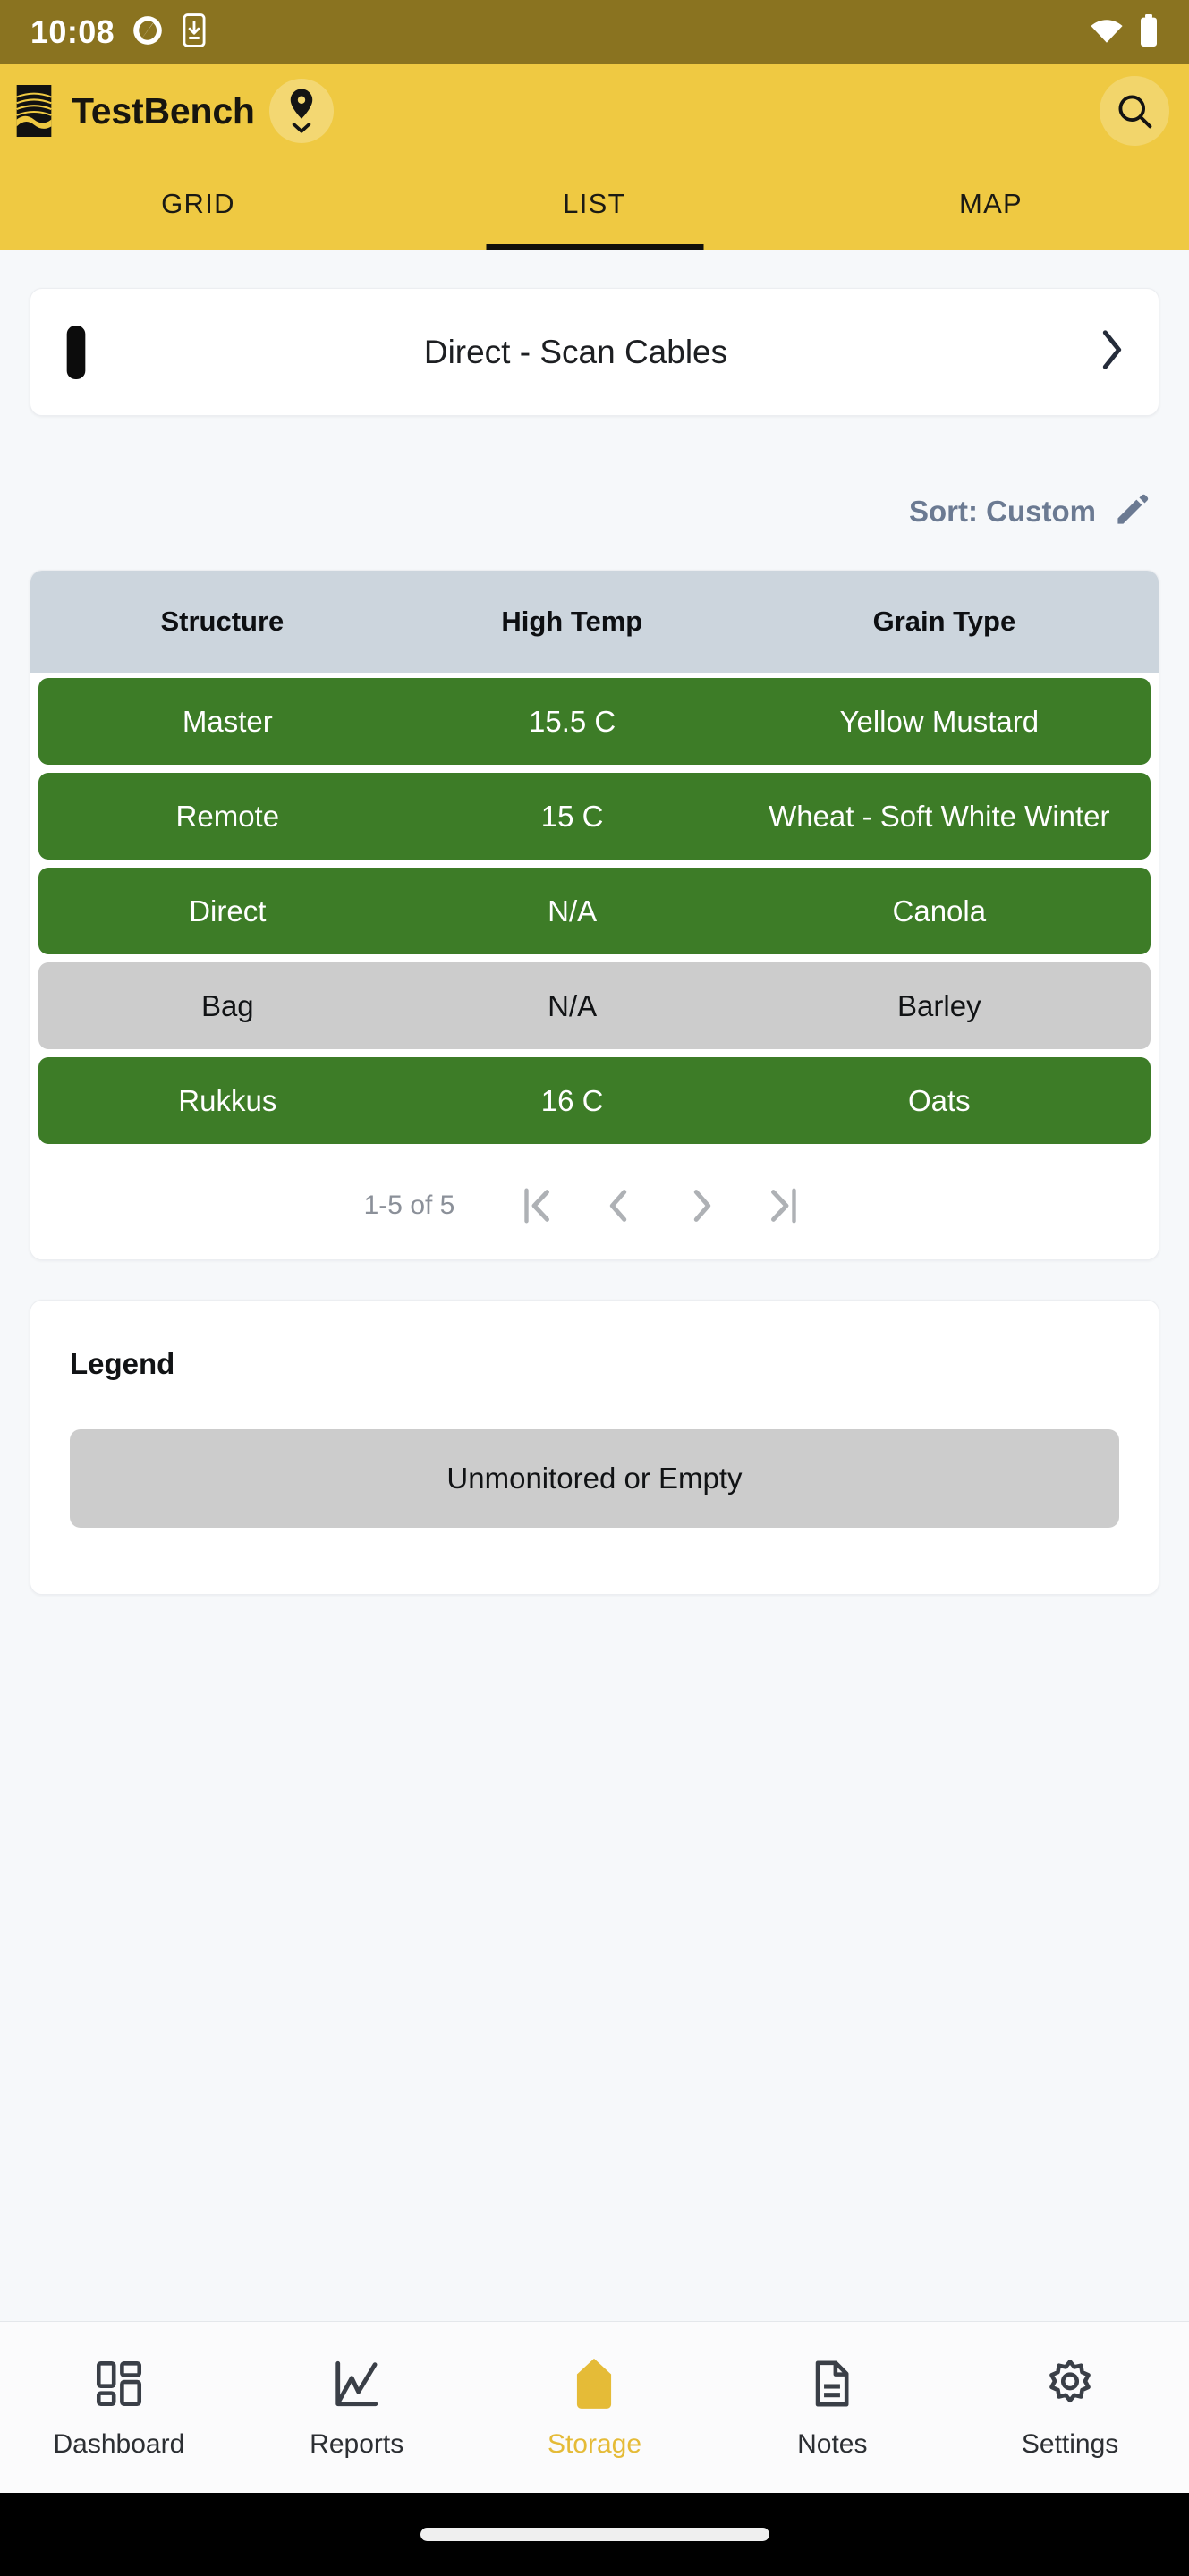  Describe the element at coordinates (163, 110) in the screenshot. I see `app-title: TestBench` at that location.